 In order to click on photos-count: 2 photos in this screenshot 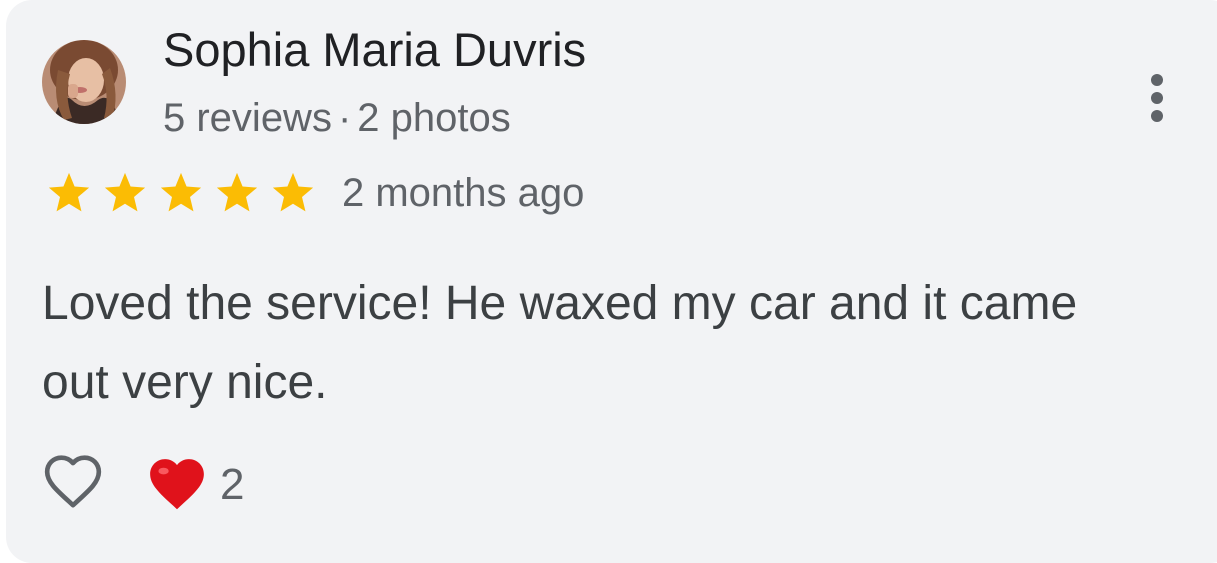, I will do `click(434, 118)`.